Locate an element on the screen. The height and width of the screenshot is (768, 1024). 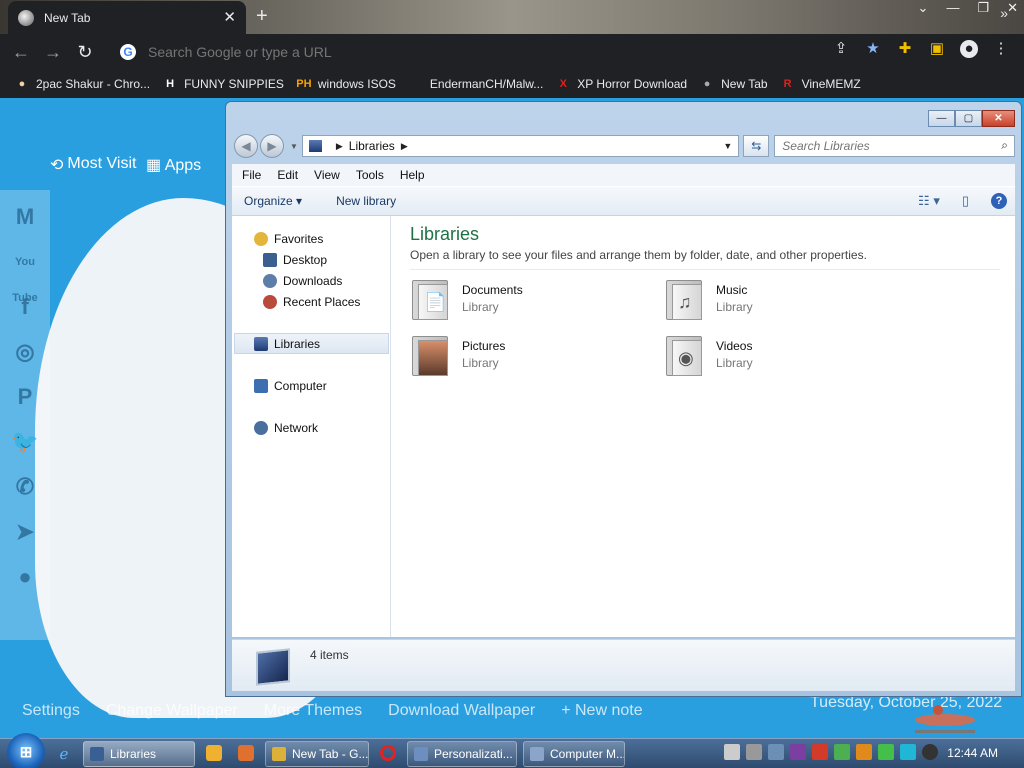
menu-file: File is located at coordinates (251, 175).